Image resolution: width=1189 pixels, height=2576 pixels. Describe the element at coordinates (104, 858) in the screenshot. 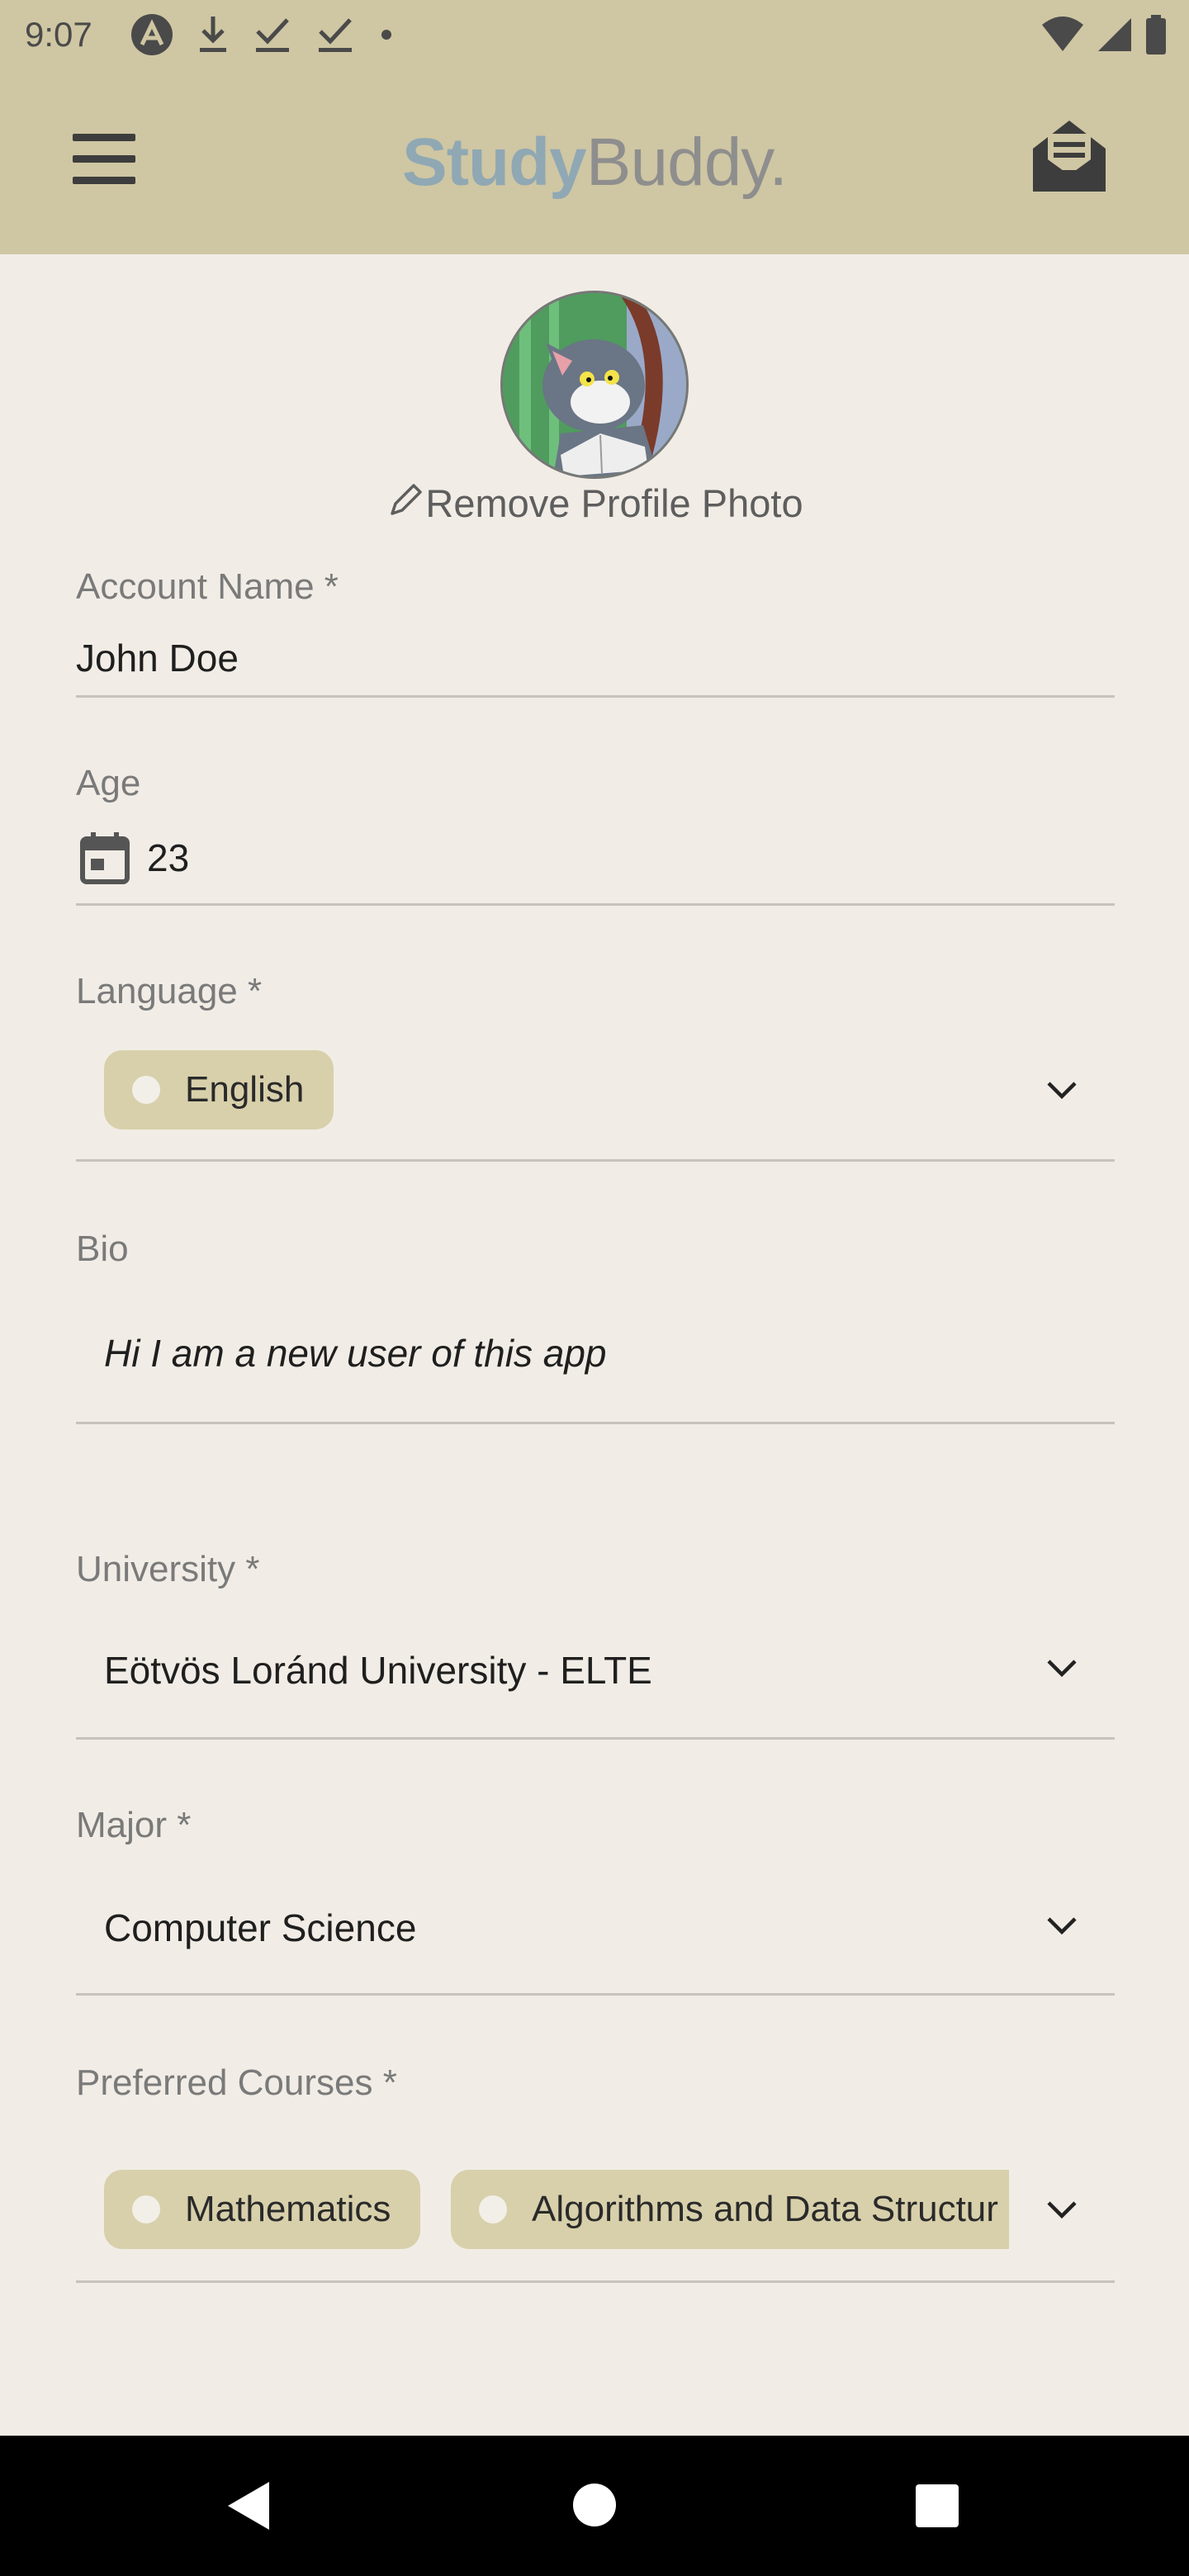

I see `calendar-icon` at that location.